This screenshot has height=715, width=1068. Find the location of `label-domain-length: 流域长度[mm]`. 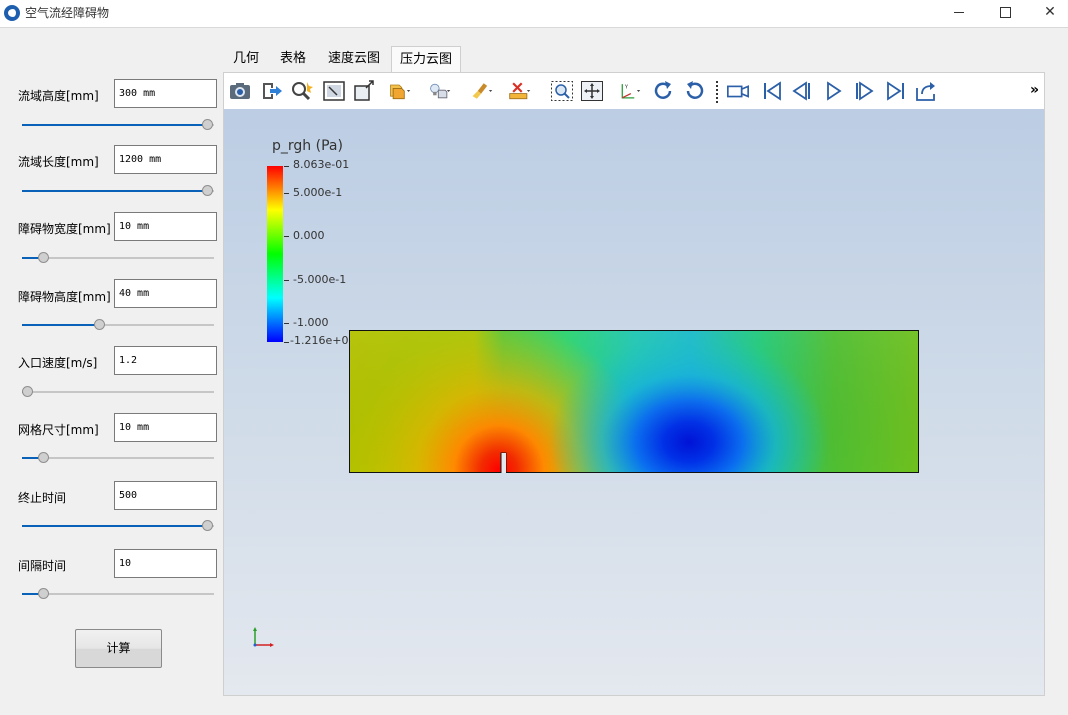

label-domain-length: 流域长度[mm] is located at coordinates (58, 162).